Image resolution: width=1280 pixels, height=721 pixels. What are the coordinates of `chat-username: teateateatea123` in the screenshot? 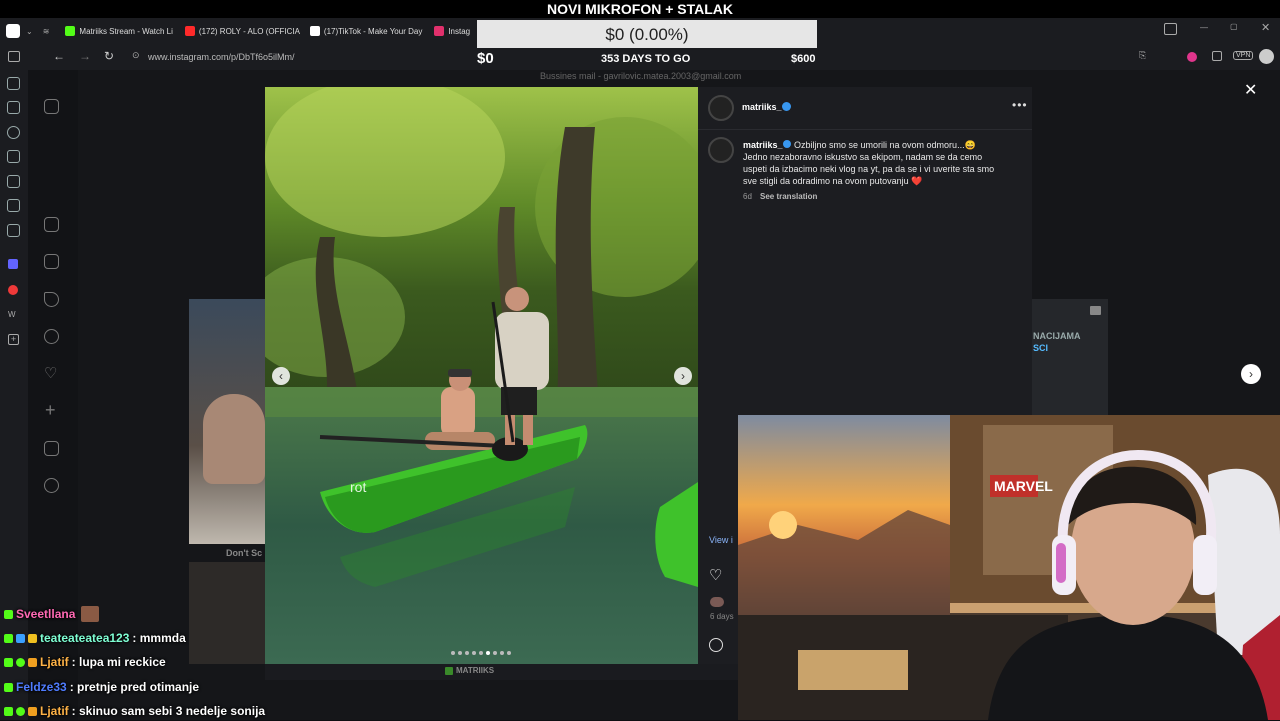 It's located at (84, 638).